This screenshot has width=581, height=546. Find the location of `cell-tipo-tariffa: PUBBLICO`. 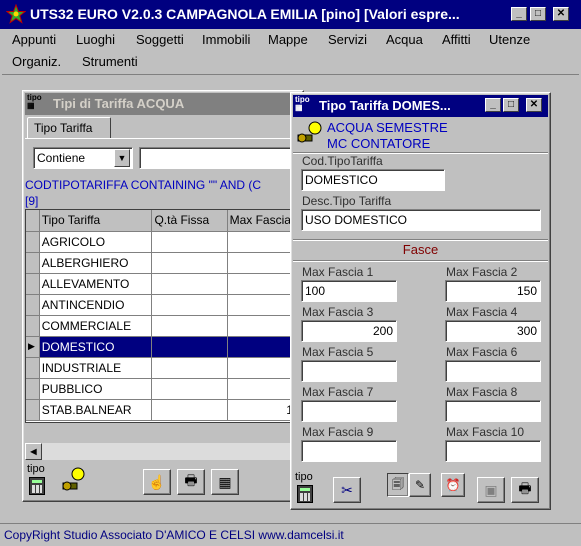

cell-tipo-tariffa: PUBBLICO is located at coordinates (96, 389).